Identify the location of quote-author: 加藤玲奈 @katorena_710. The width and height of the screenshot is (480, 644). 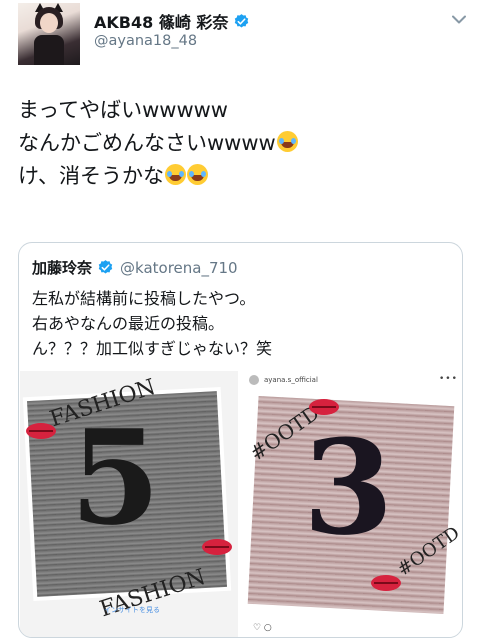
(135, 267).